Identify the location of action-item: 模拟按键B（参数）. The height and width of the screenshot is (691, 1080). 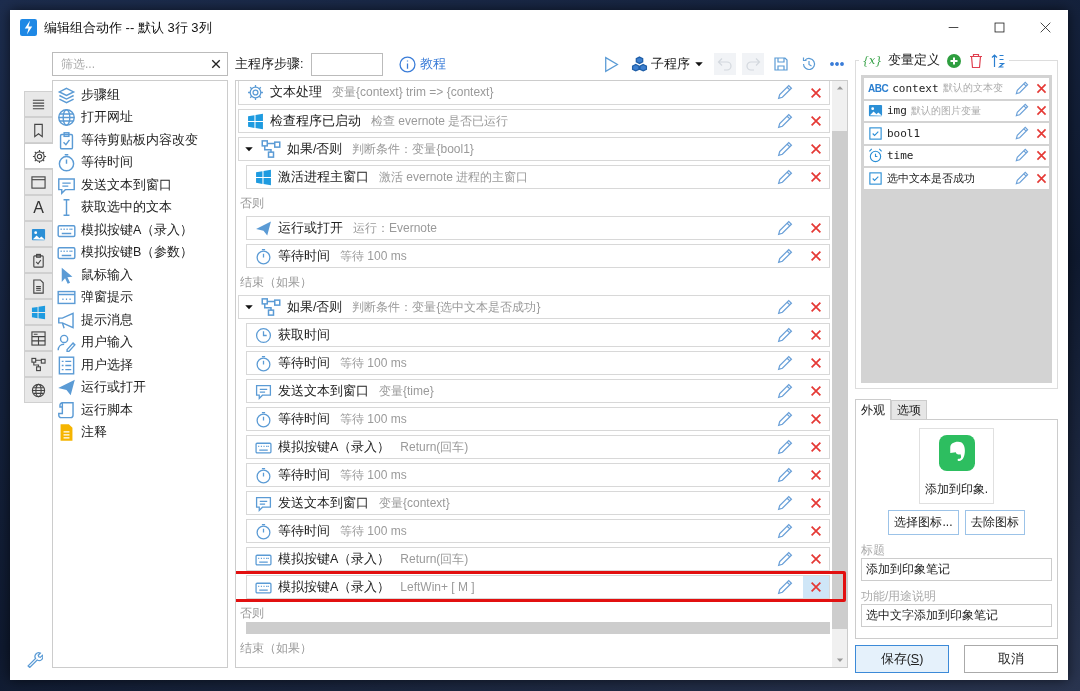
(140, 252).